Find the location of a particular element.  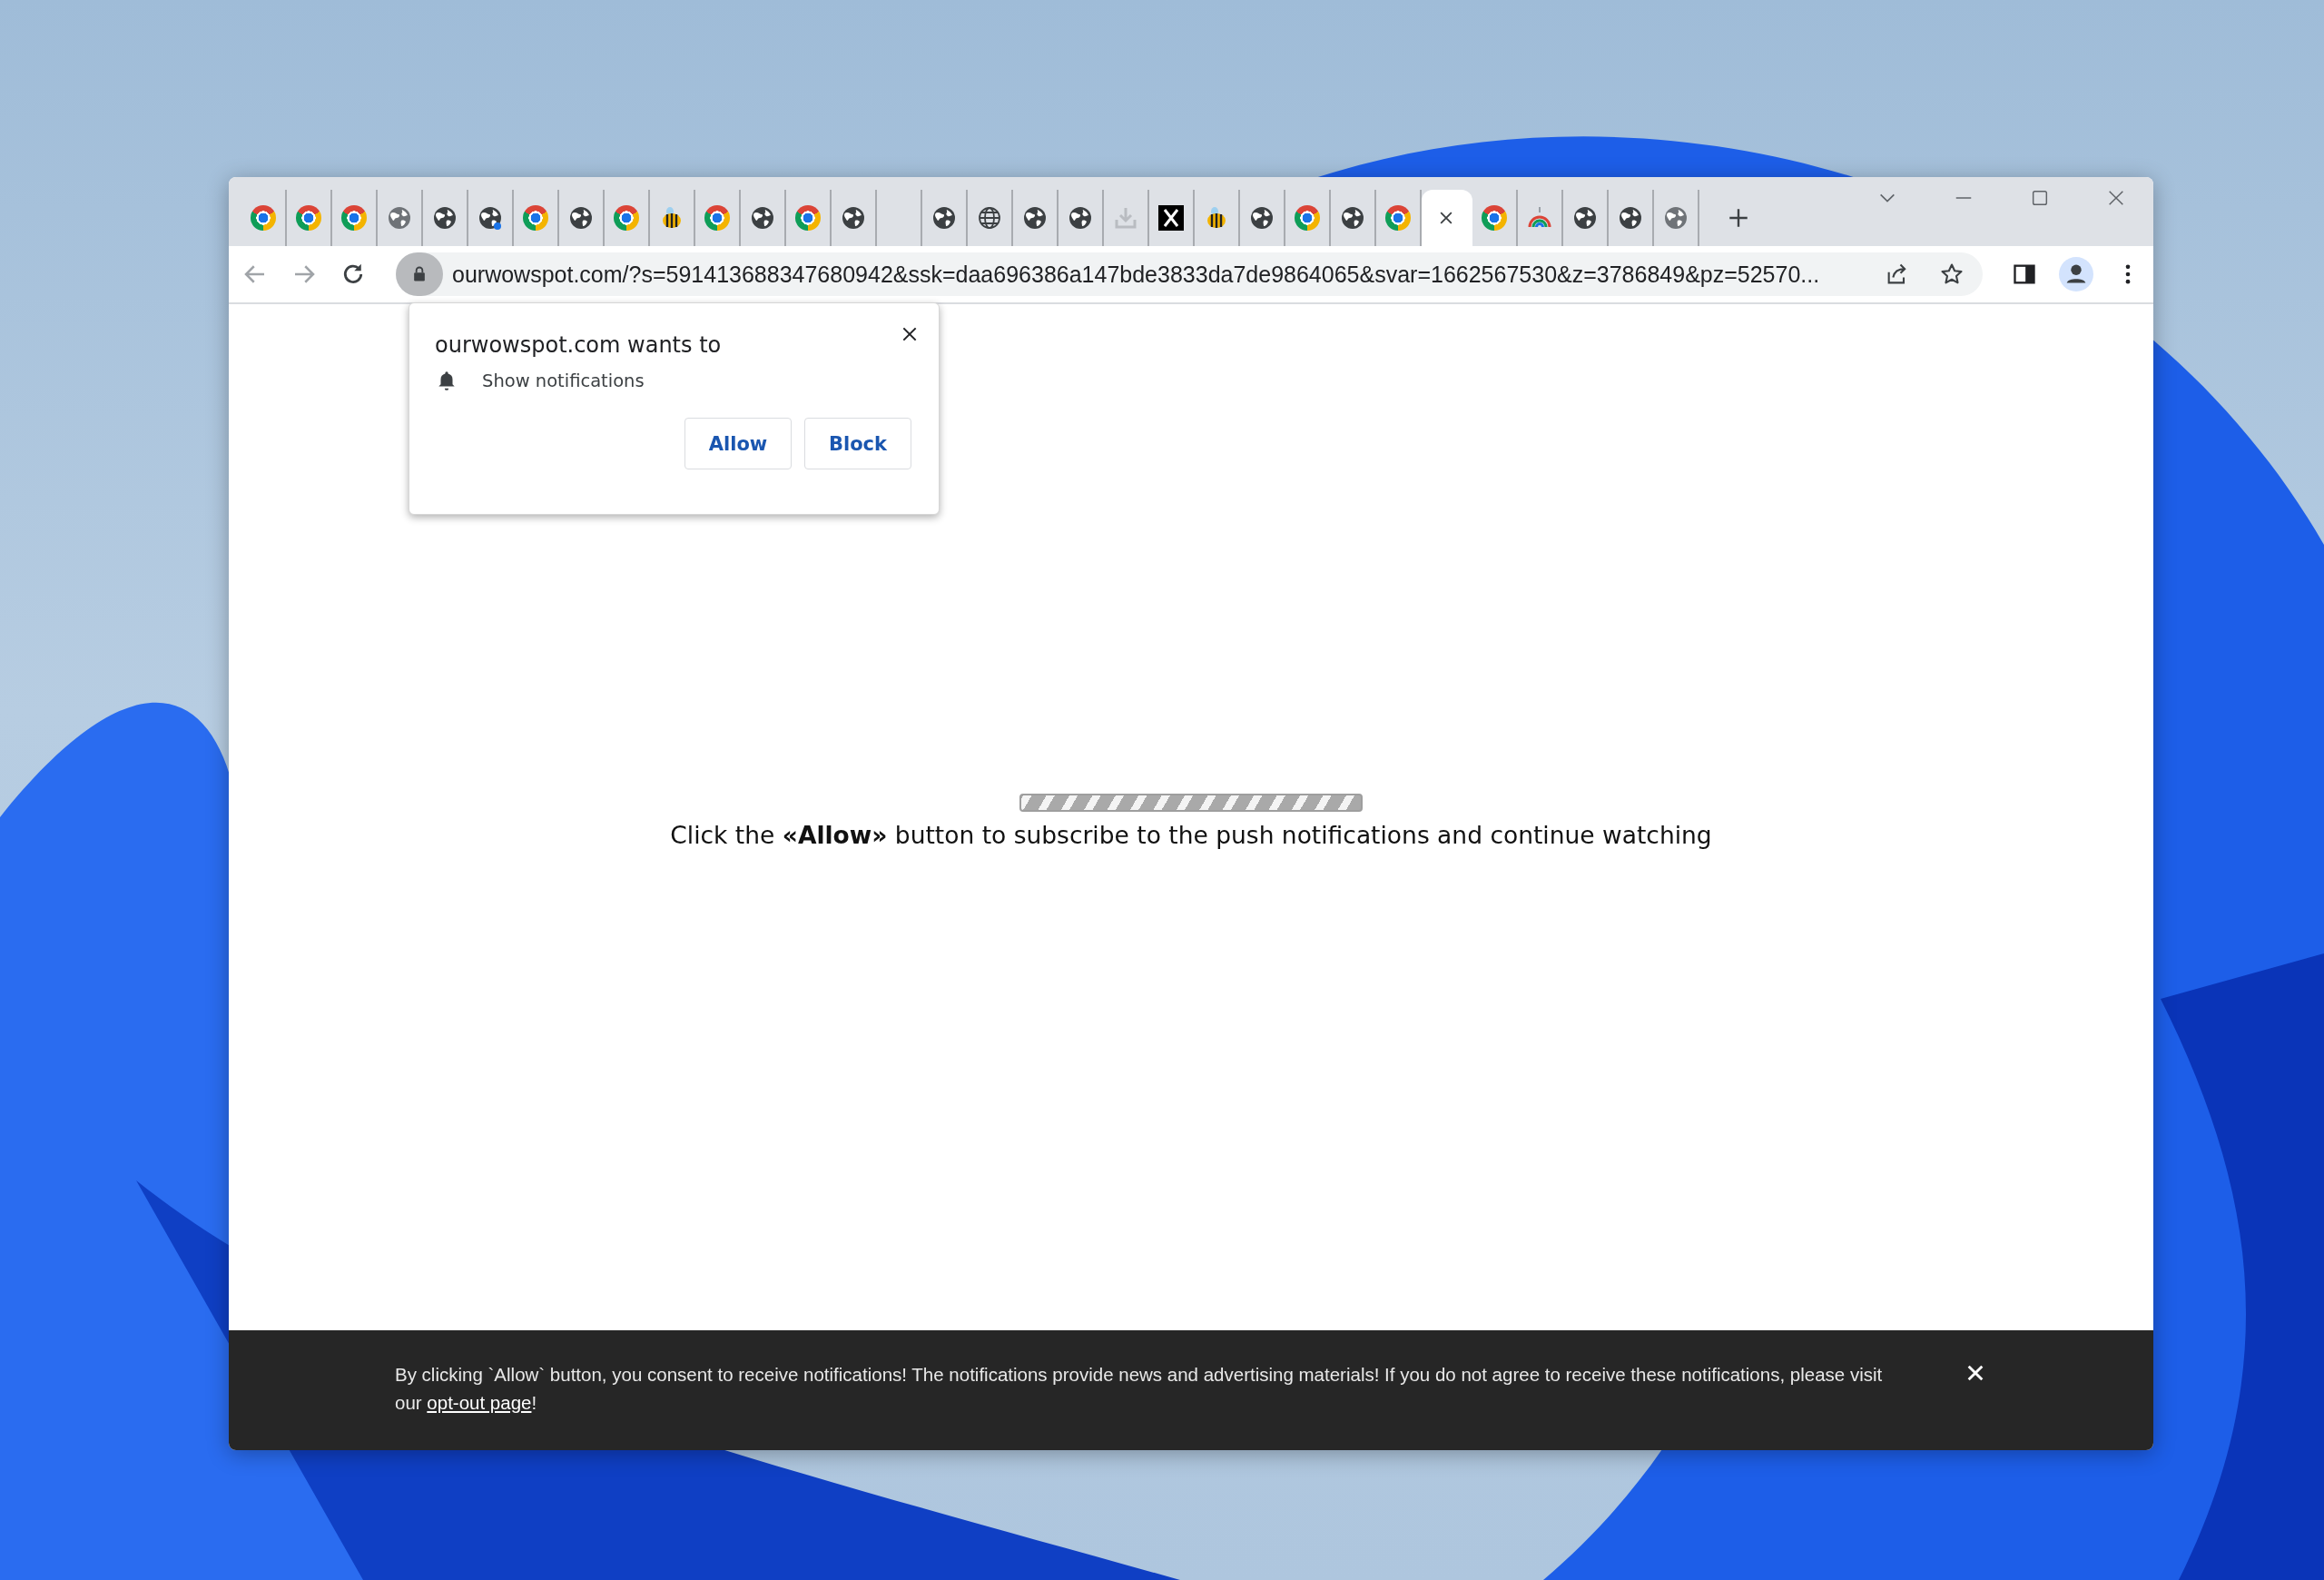

profile-avatar-icon is located at coordinates (2076, 274).